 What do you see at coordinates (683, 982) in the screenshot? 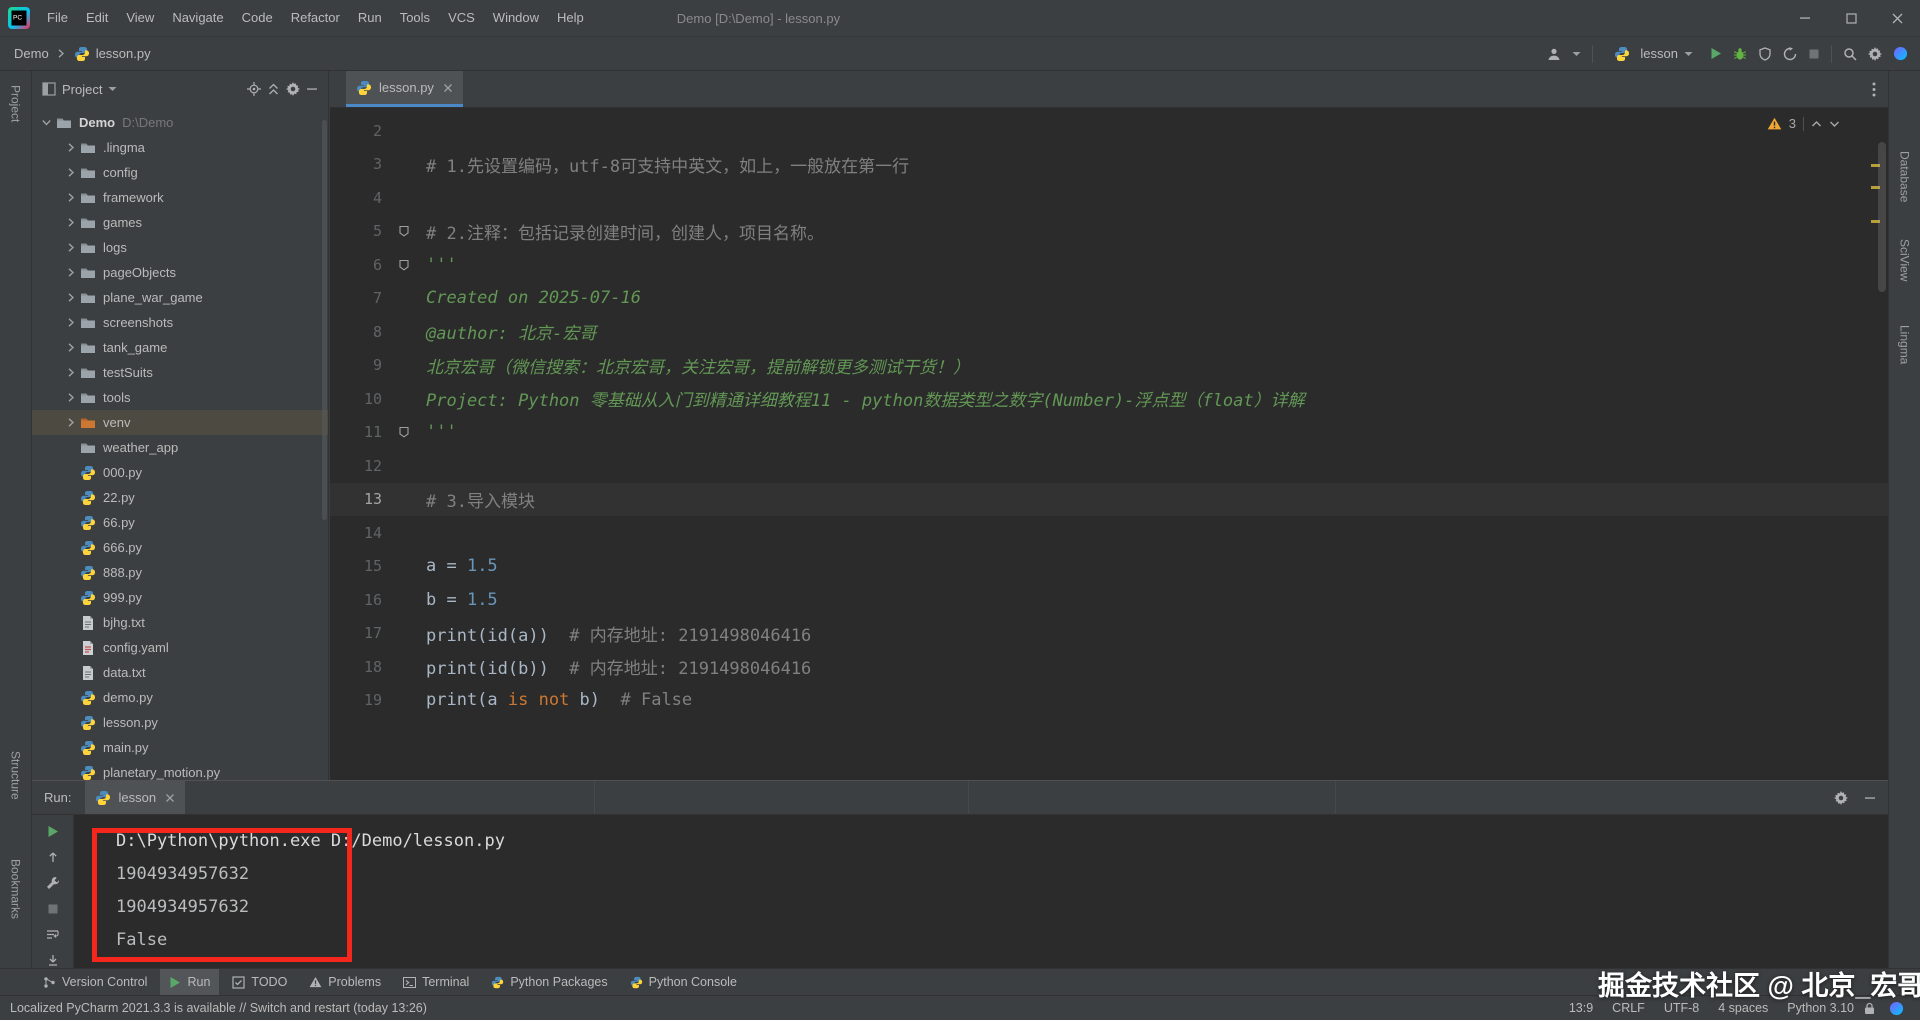
I see `toolwindow-button-python-console: Python Console` at bounding box center [683, 982].